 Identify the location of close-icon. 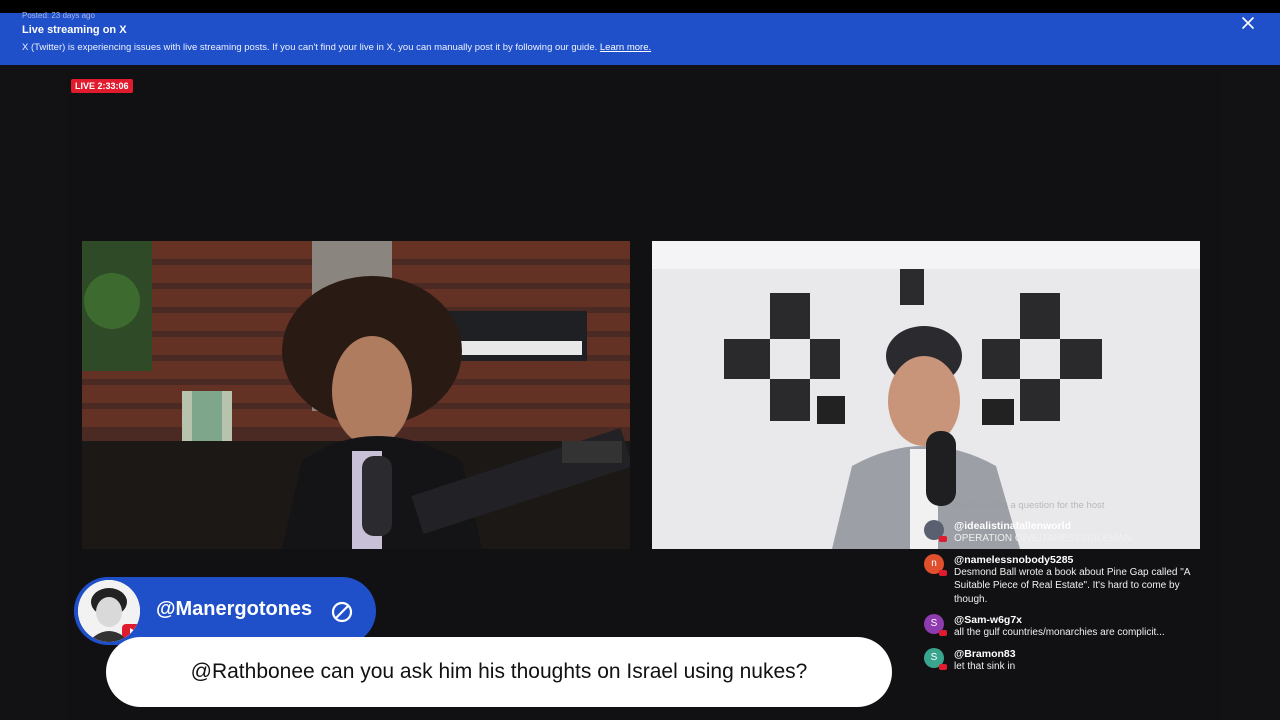
(1248, 23).